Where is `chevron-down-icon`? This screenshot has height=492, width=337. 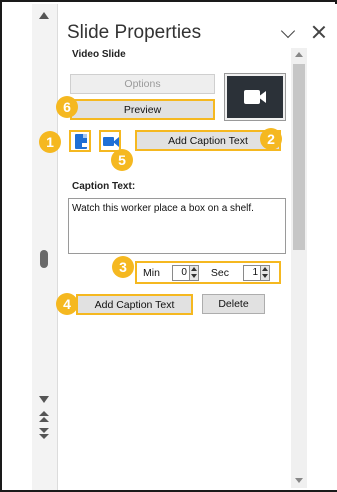
chevron-down-icon is located at coordinates (289, 33).